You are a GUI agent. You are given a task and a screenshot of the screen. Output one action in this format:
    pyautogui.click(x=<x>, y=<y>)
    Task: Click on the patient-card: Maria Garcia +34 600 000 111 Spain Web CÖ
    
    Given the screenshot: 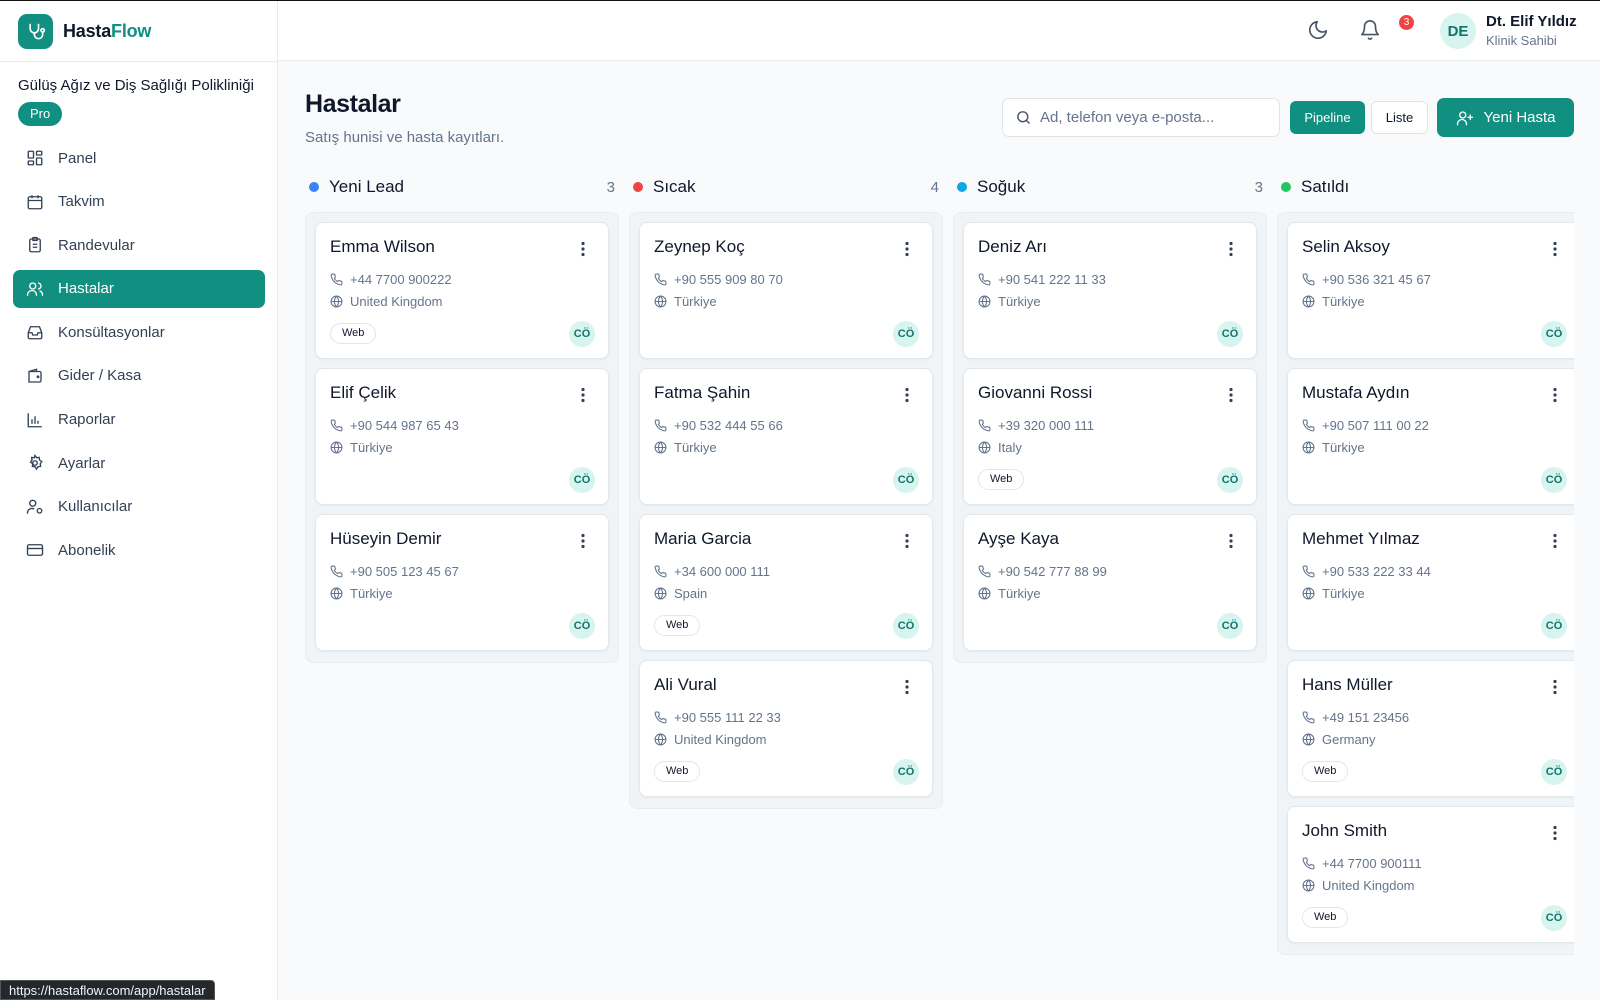 What is the action you would take?
    pyautogui.click(x=786, y=582)
    